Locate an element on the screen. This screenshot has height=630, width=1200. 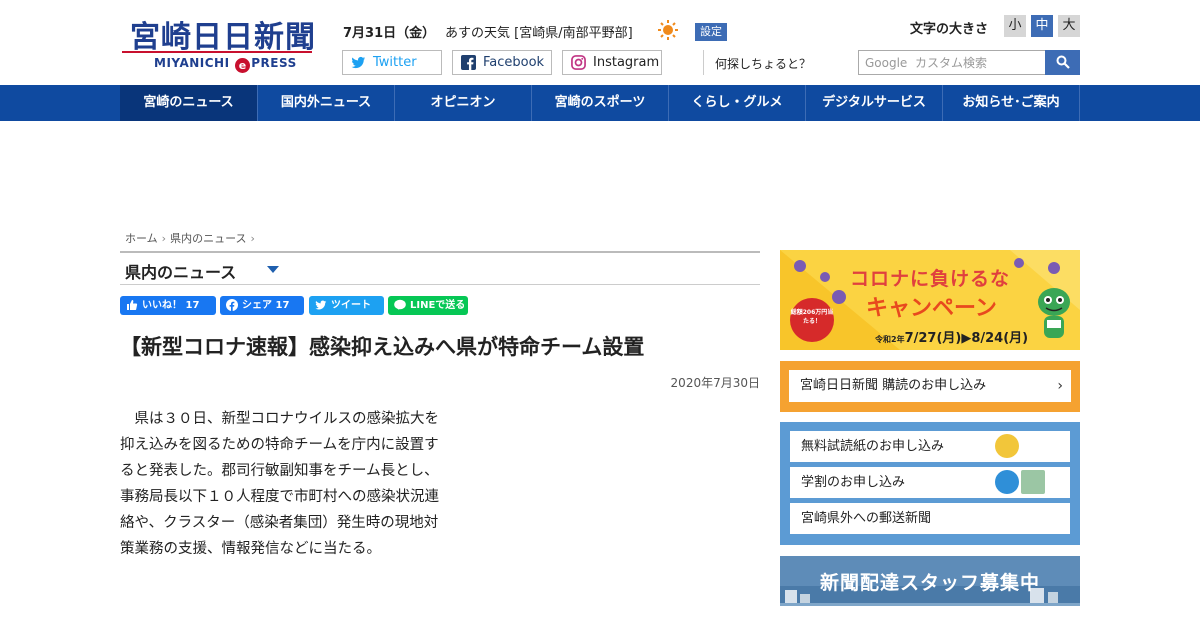
share-label: シェア 17 is located at coordinates (266, 305).